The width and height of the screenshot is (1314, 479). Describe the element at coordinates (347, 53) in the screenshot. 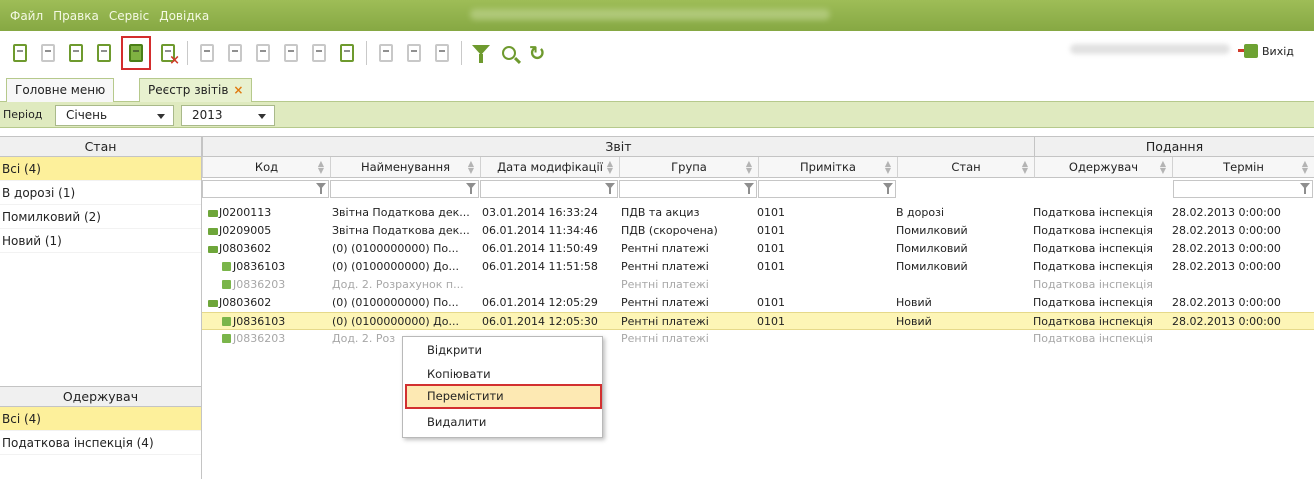

I see `receive-icon` at that location.